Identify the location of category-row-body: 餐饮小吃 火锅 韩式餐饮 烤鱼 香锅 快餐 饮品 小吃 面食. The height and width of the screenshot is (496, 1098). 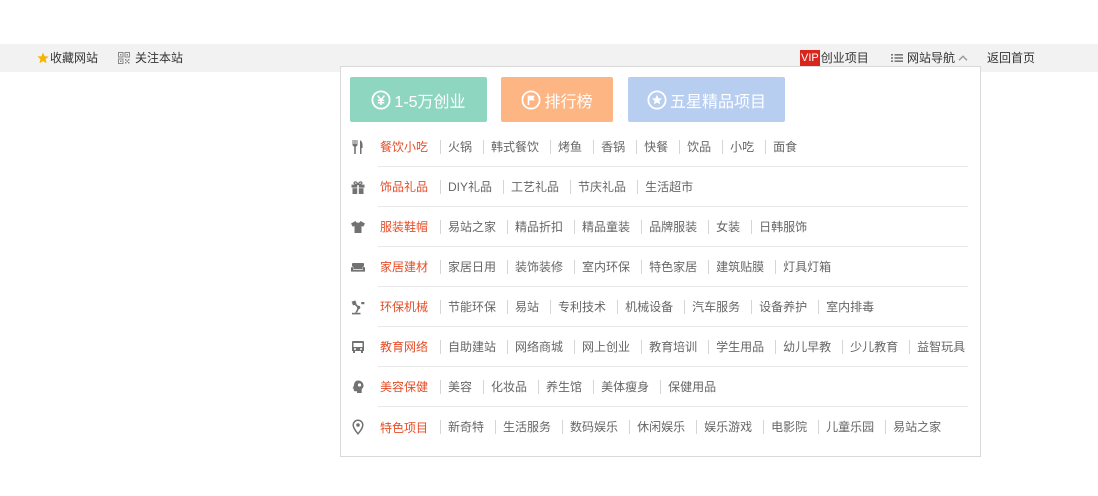
(673, 147).